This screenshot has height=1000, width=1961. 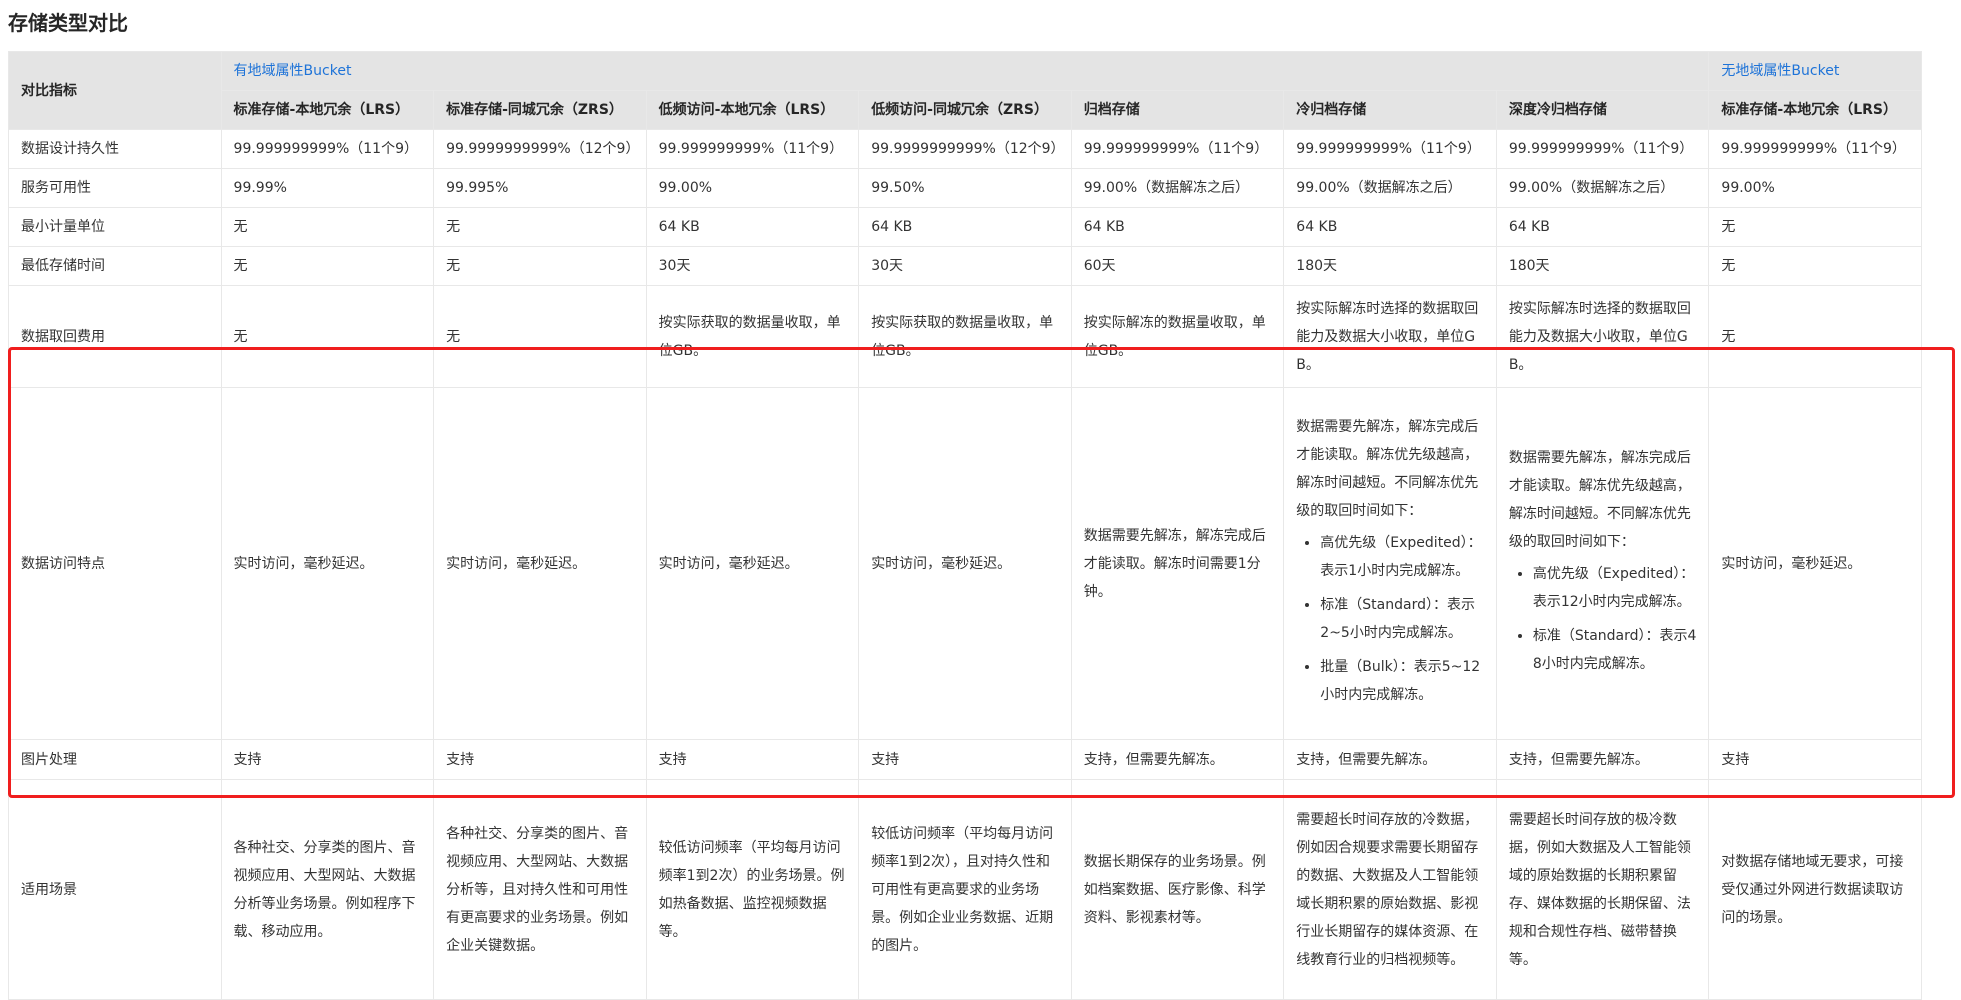 What do you see at coordinates (1780, 71) in the screenshot?
I see `non-regional-bucket-link: 无地域属性Bucket` at bounding box center [1780, 71].